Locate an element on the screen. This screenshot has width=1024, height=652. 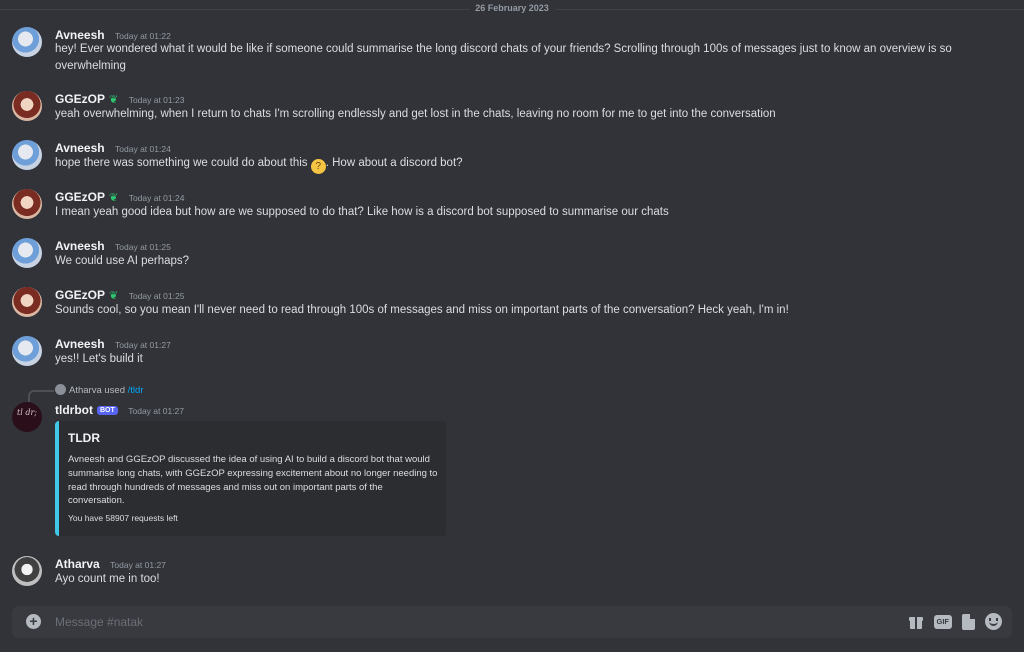
message-text: We could use AI perhaps? is located at coordinates (122, 261).